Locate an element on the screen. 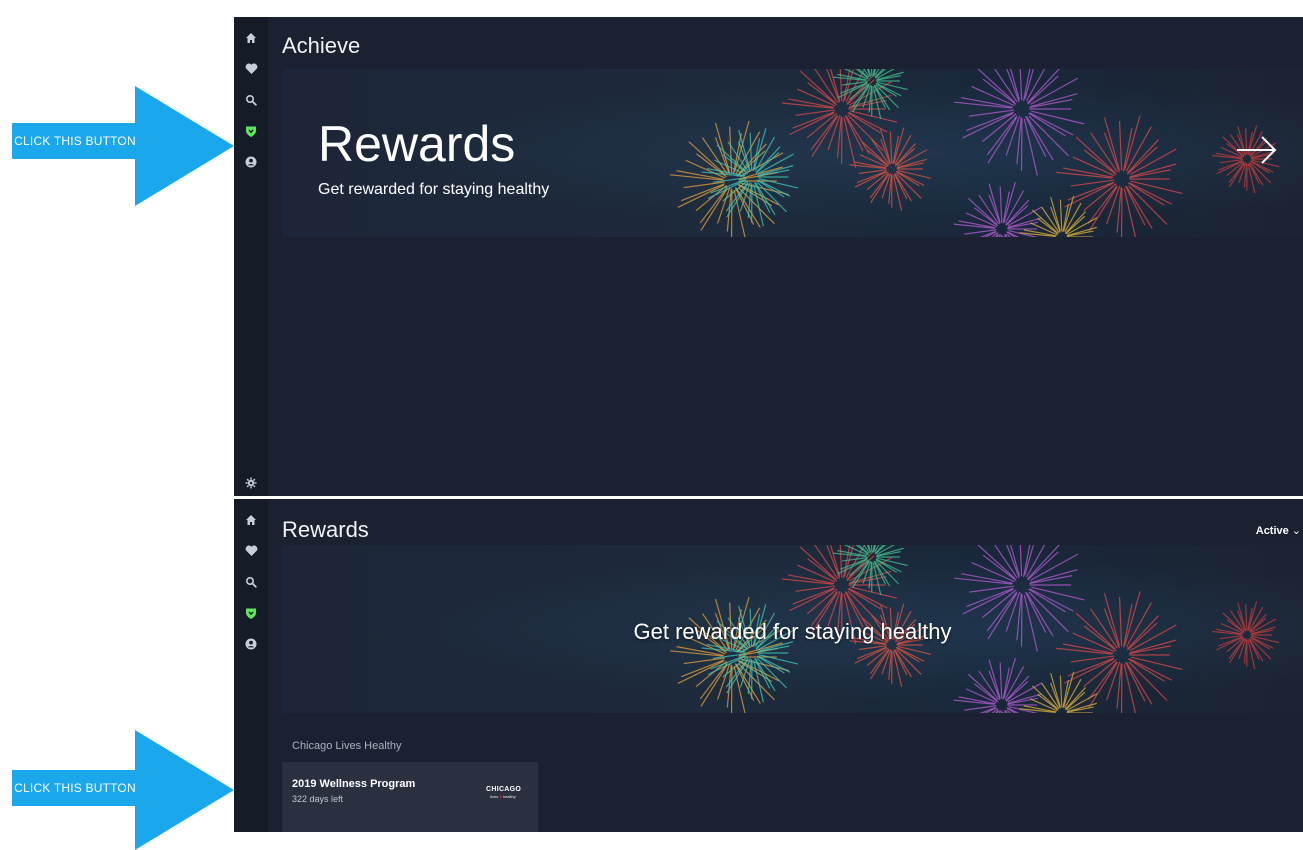 The image size is (1303, 850). annotation-arrow-1: CLICK THIS BUTTON is located at coordinates (117, 146).